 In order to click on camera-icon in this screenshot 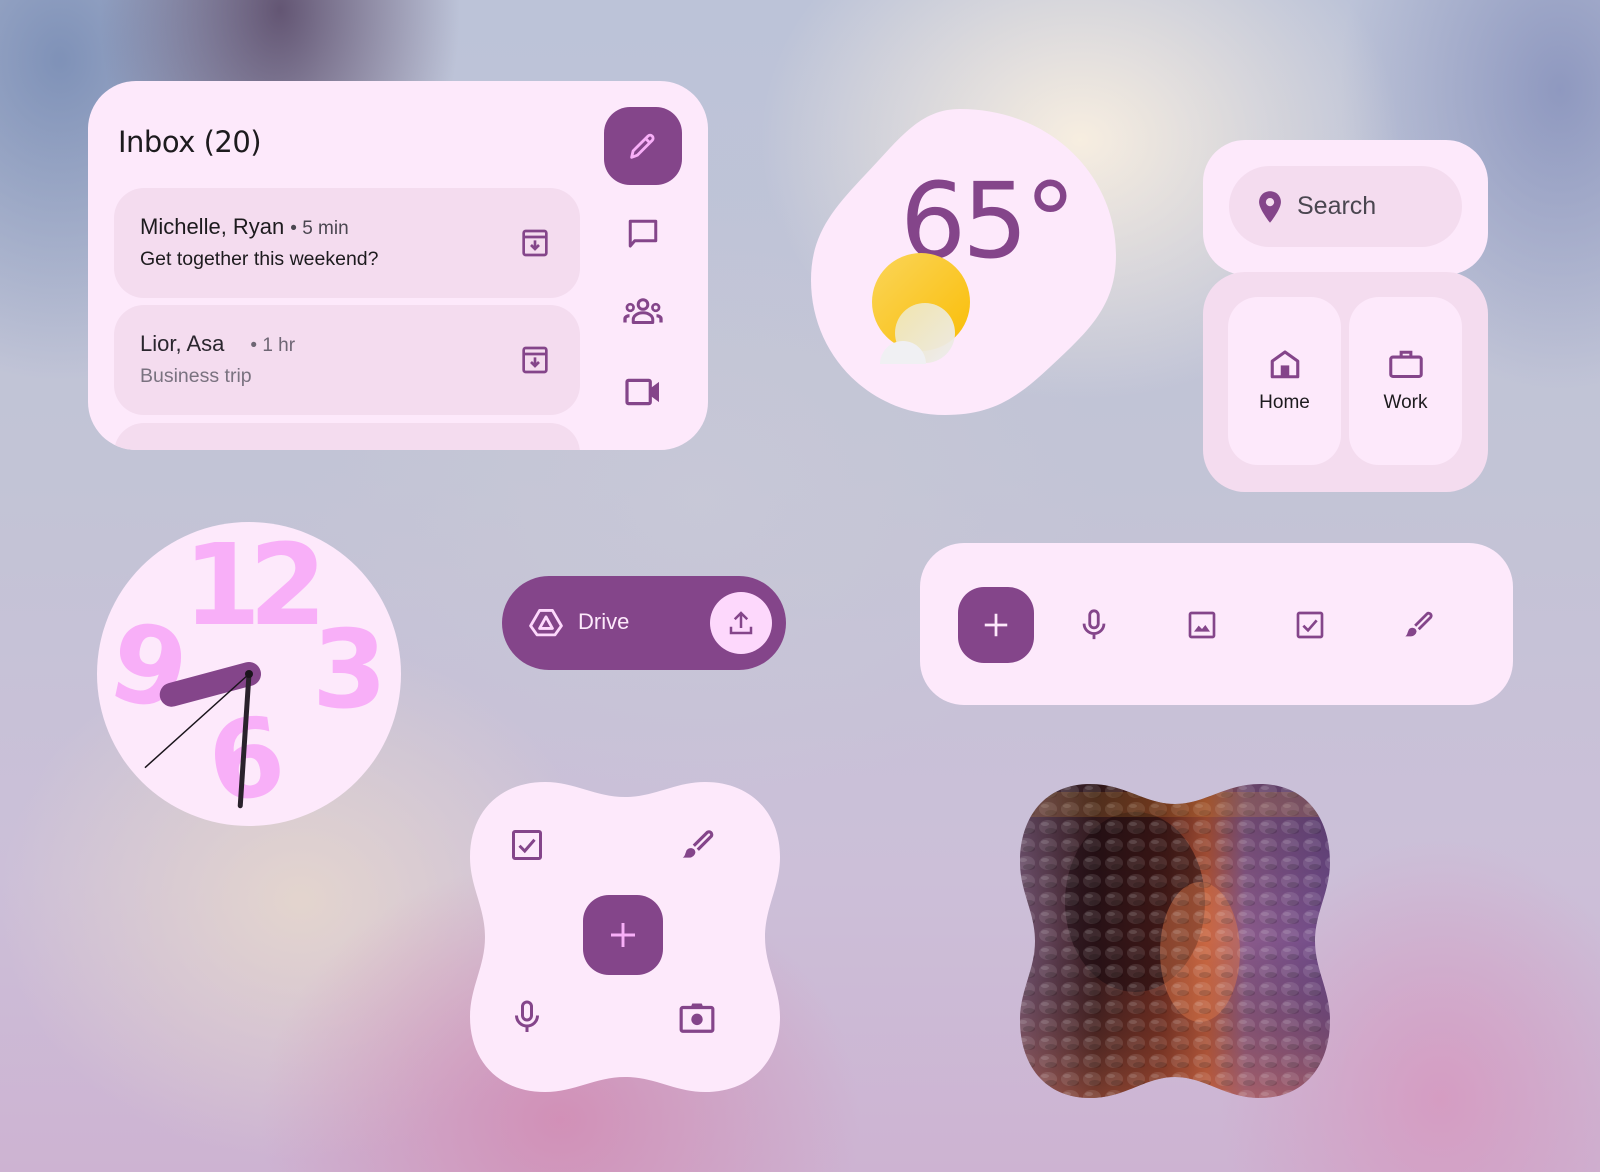, I will do `click(697, 1018)`.